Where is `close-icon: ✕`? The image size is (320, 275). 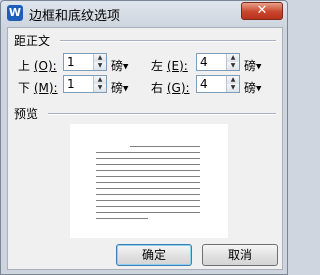 close-icon: ✕ is located at coordinates (262, 10).